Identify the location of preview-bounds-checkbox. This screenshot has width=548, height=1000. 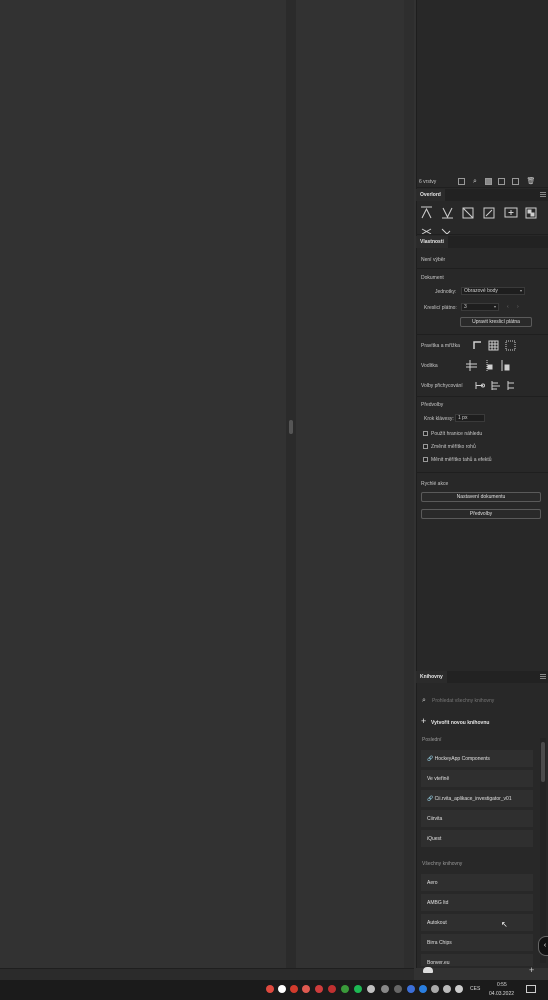
(425, 433).